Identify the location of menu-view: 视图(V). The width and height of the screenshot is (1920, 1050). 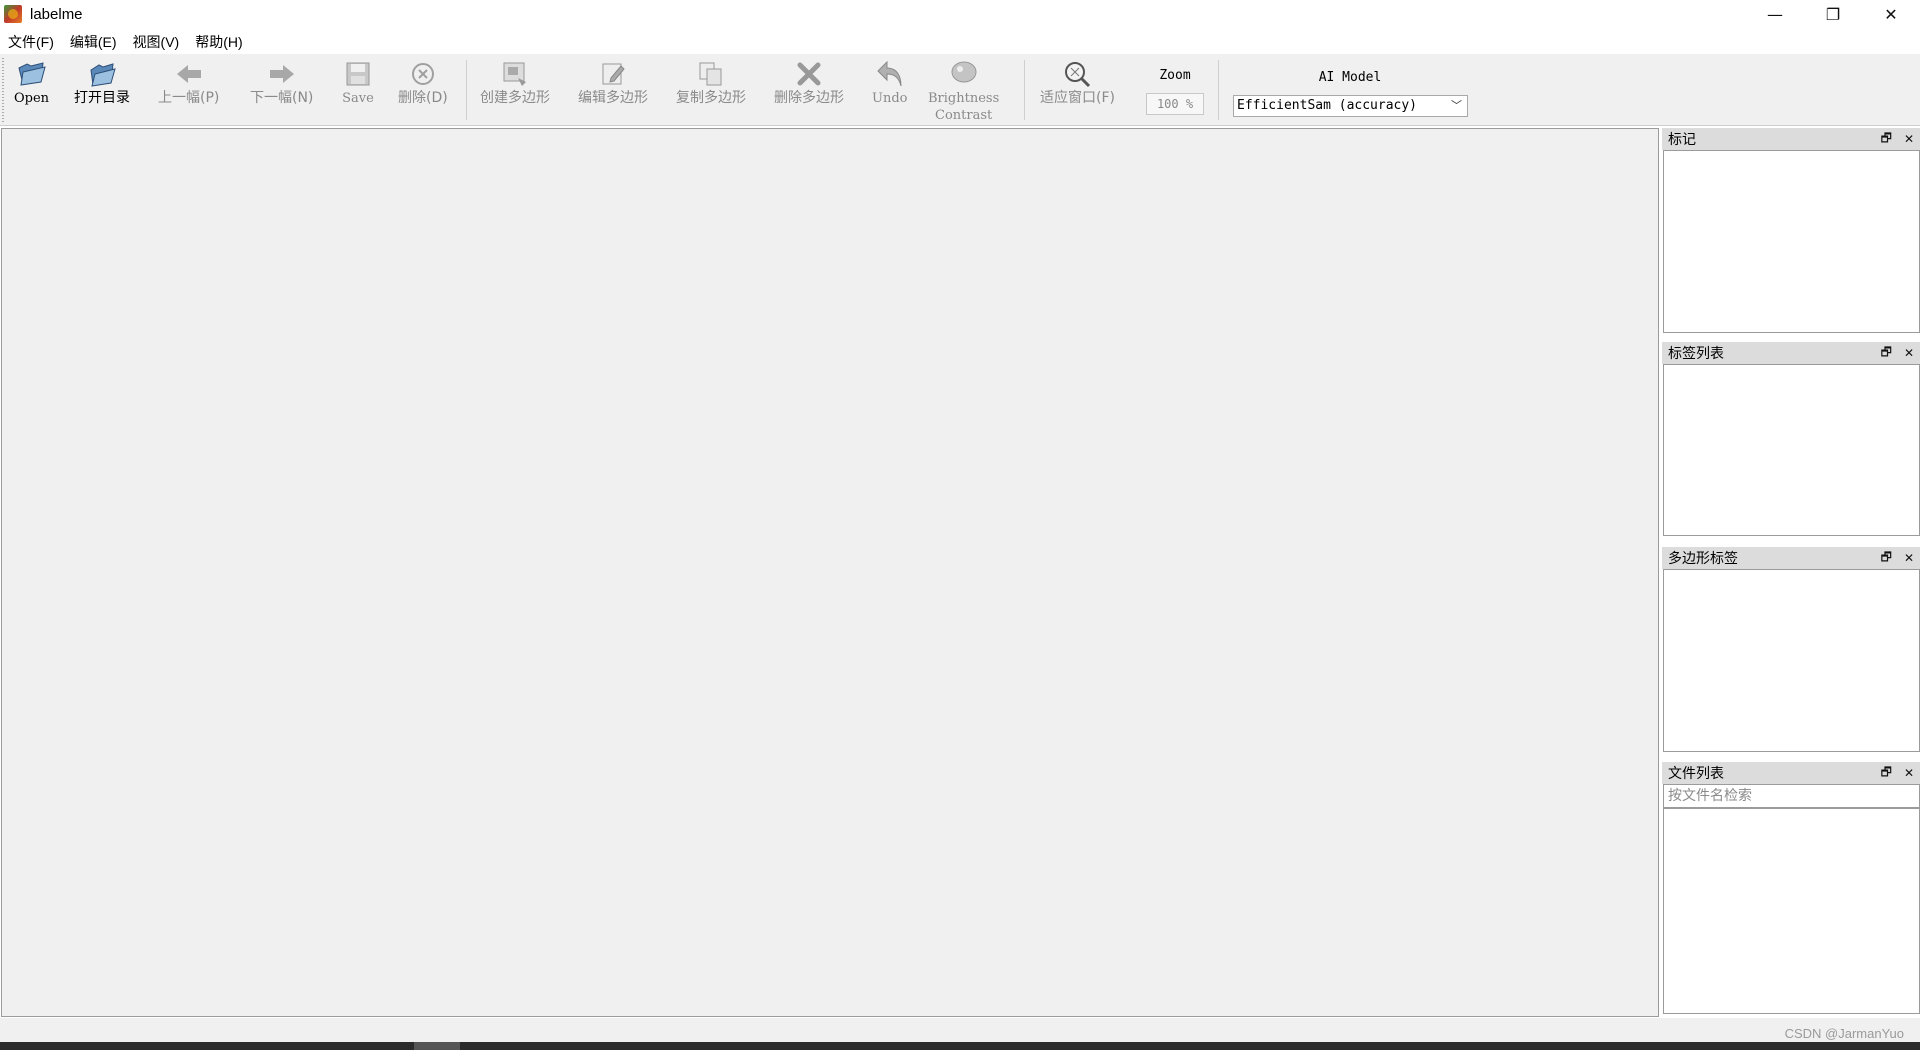
(156, 42).